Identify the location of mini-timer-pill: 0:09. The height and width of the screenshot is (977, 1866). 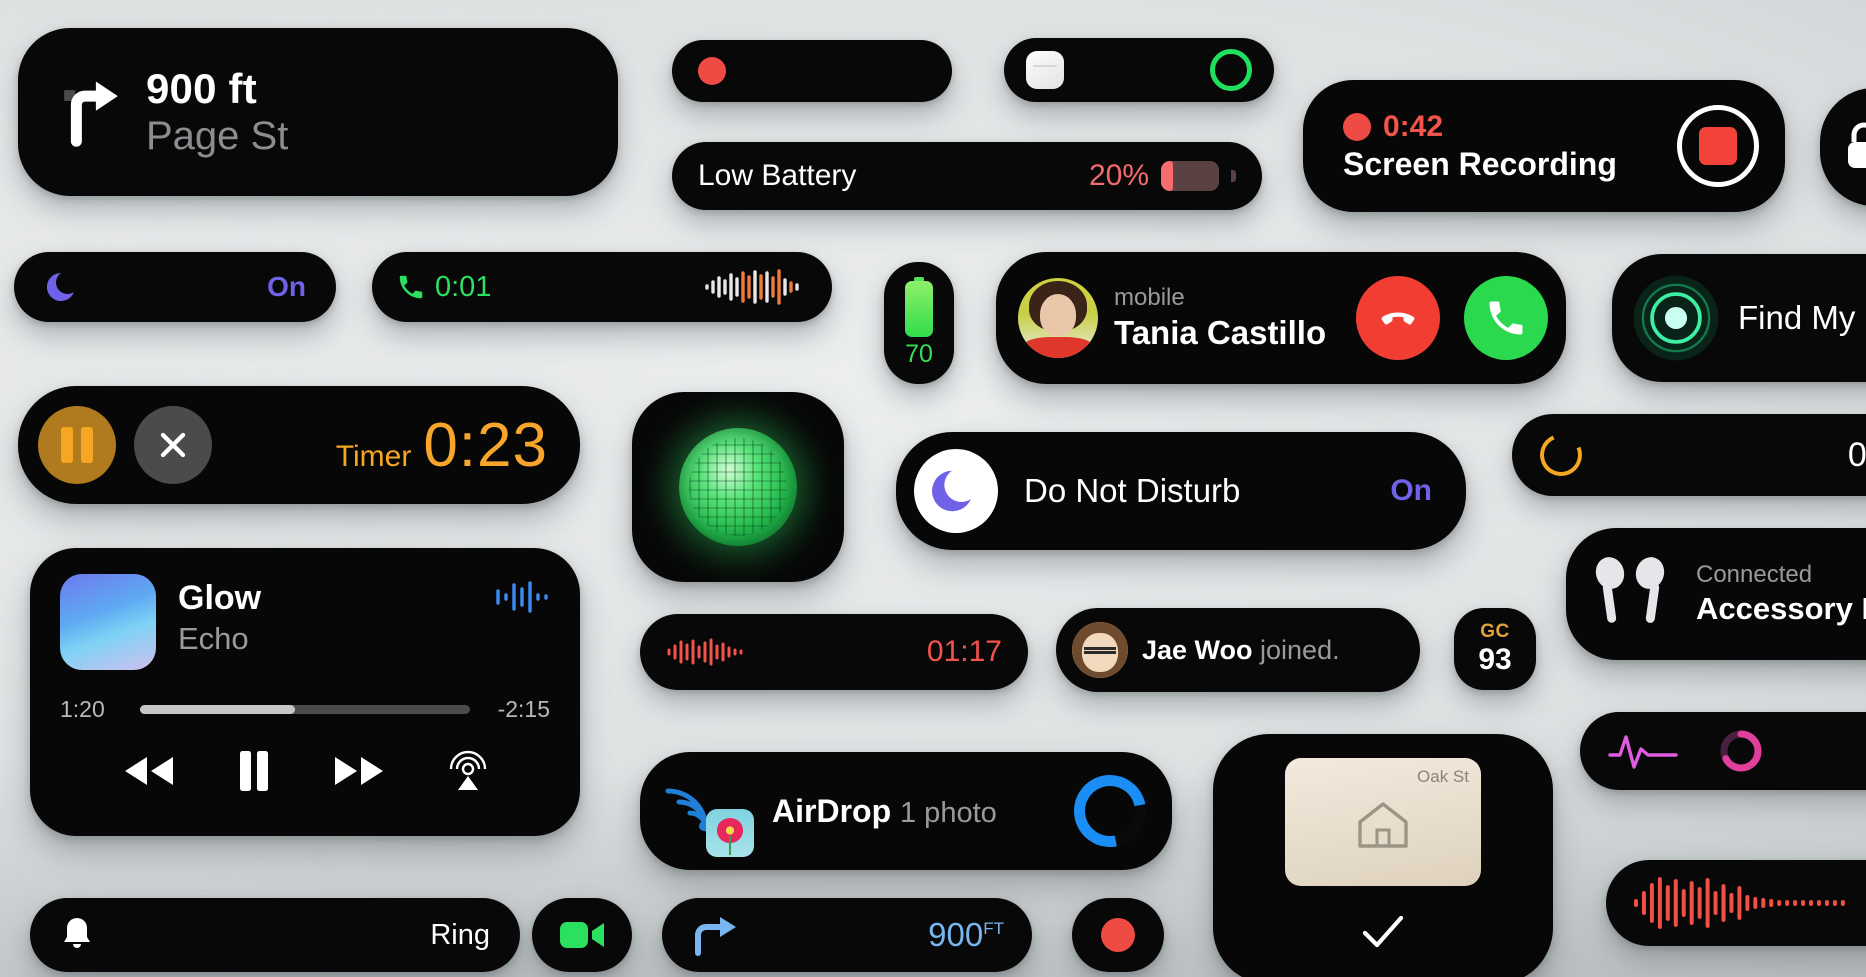
(1689, 455).